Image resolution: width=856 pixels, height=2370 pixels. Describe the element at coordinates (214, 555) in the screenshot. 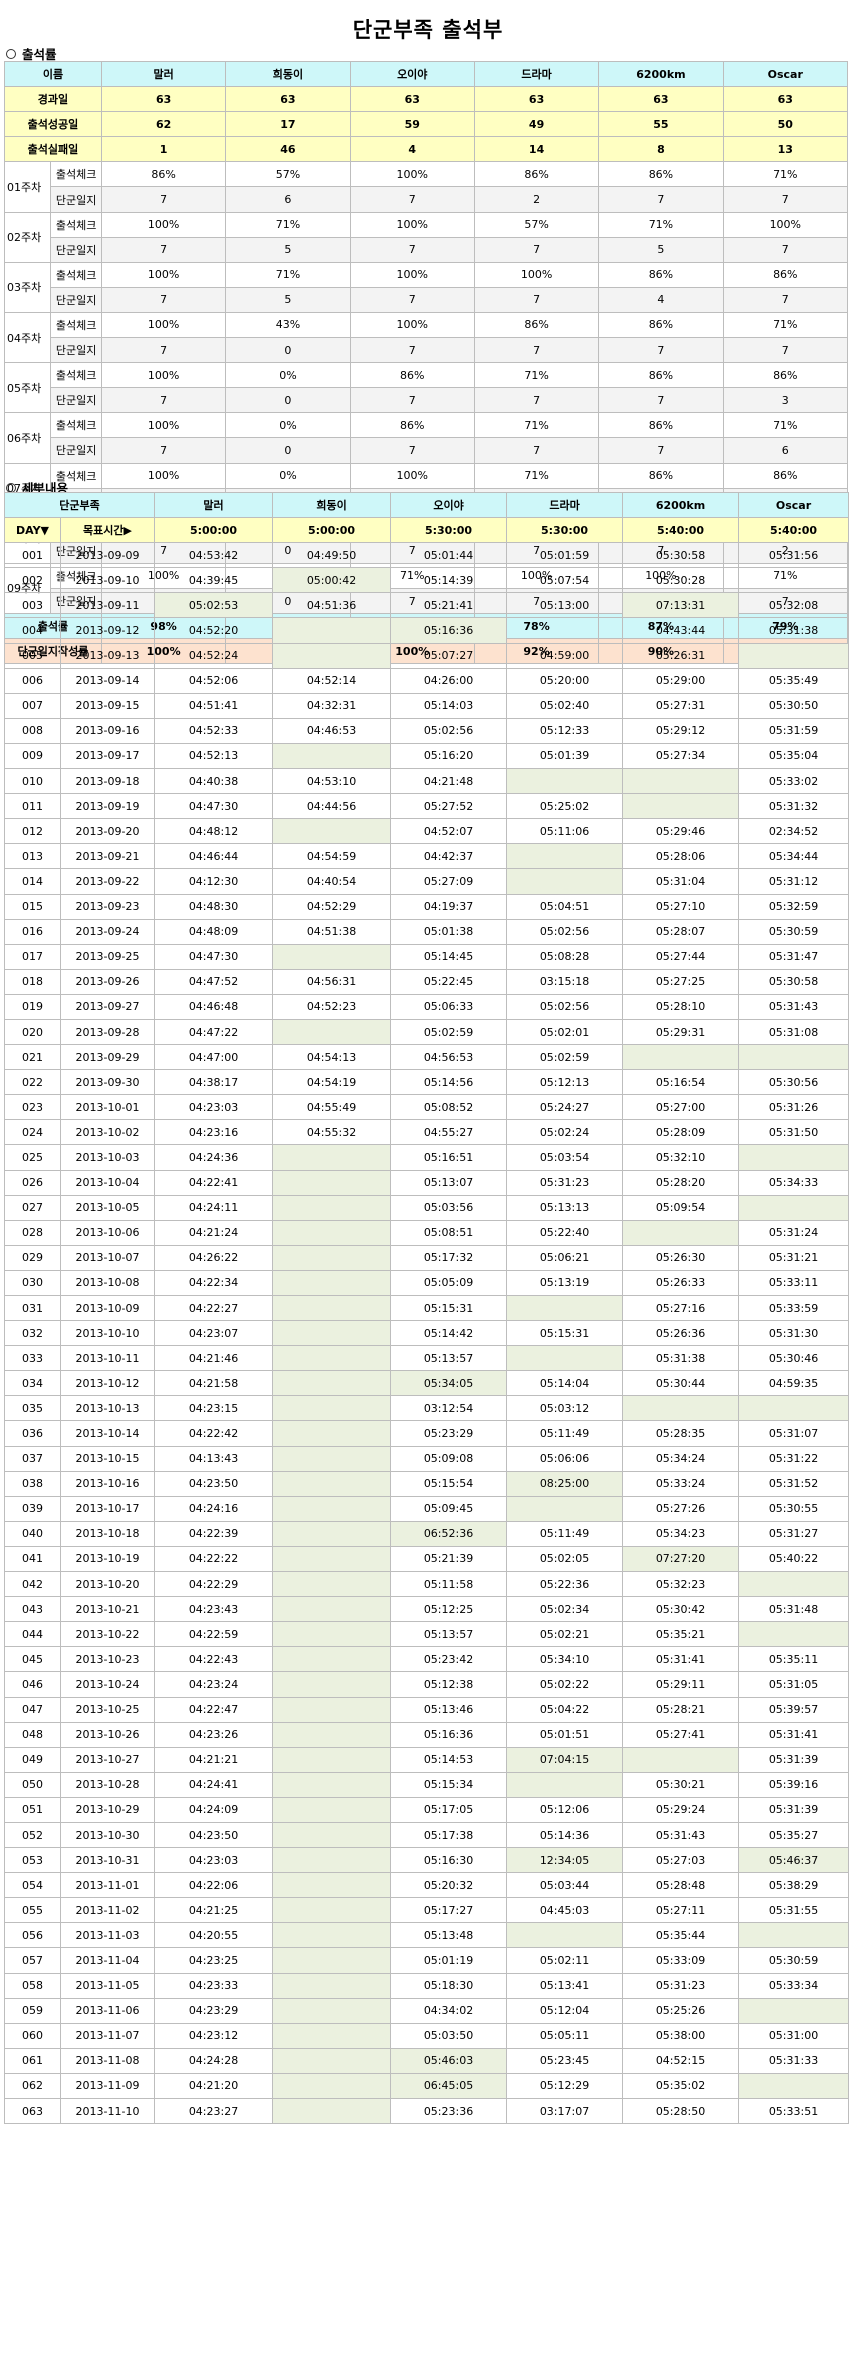

I see `wake-time: 04:53:42` at that location.